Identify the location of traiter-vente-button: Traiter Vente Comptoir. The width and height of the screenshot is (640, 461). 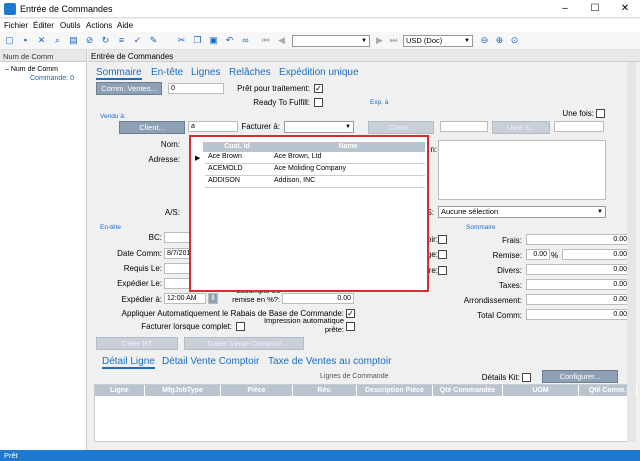
(244, 343).